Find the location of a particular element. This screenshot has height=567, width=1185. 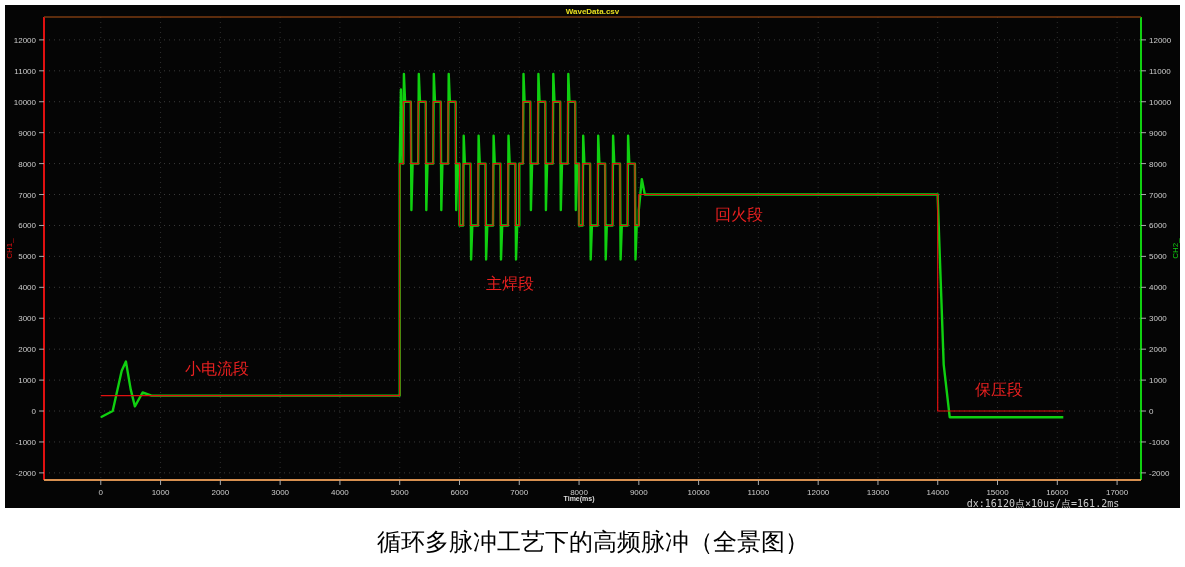

annotation-label: 小电流段 is located at coordinates (217, 368).